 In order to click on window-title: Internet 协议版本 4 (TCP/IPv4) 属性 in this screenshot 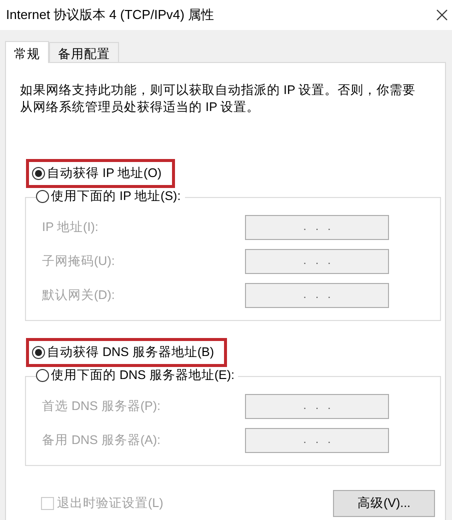, I will do `click(110, 15)`.